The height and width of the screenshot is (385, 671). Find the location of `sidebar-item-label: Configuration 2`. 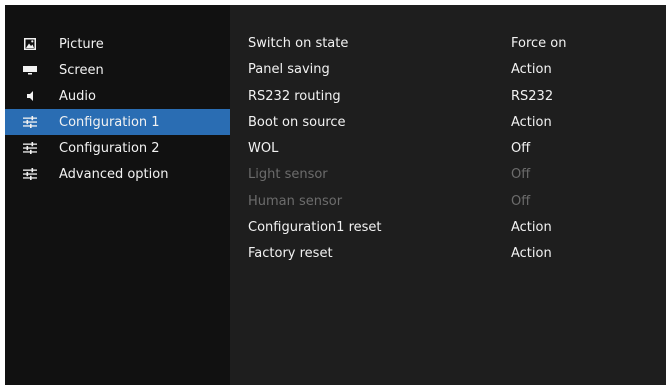

sidebar-item-label: Configuration 2 is located at coordinates (109, 148).